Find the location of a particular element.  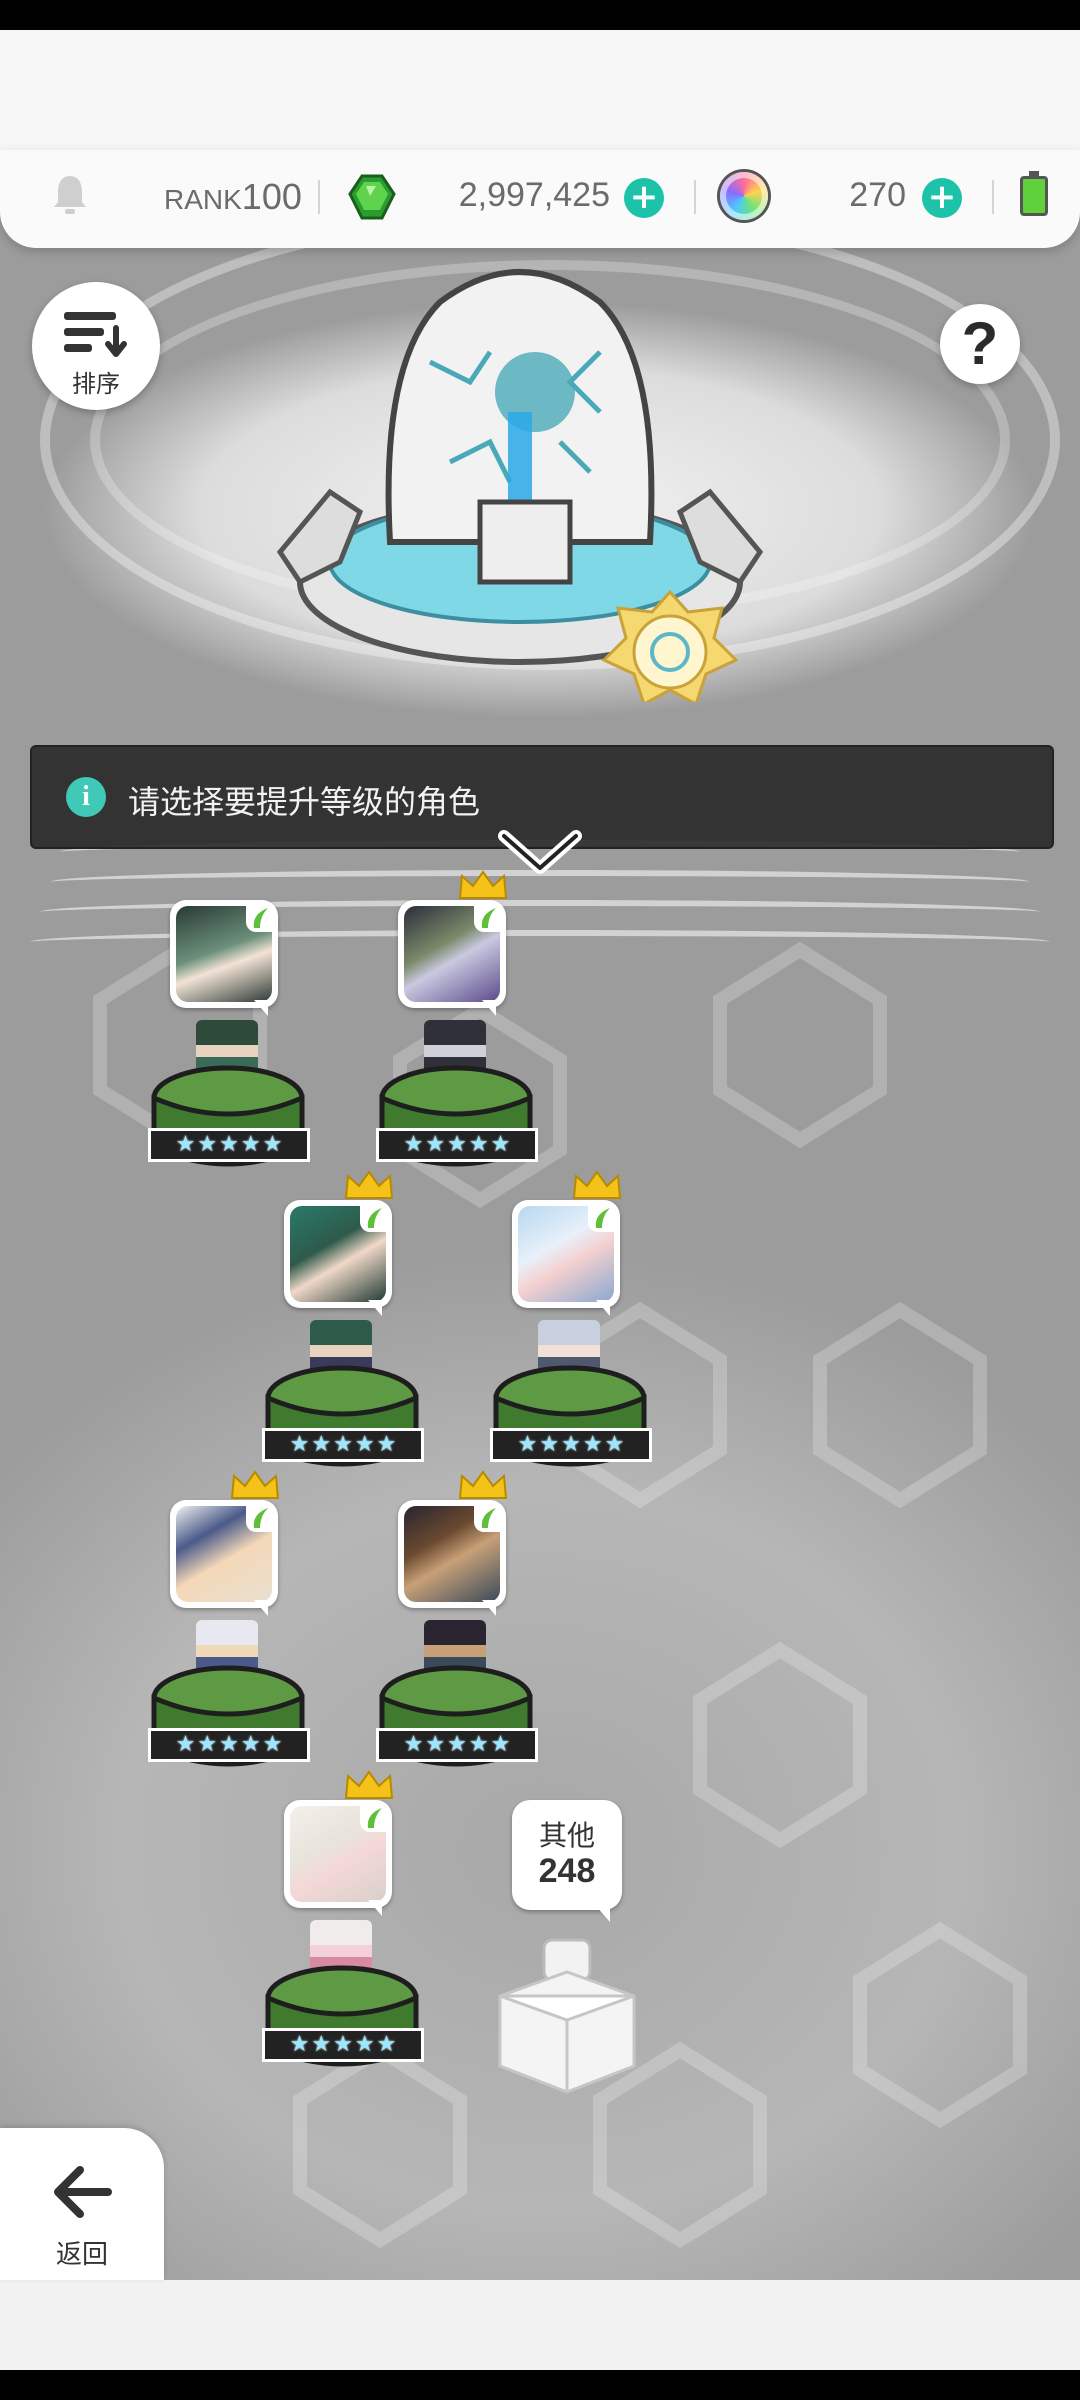

rank-value: 100 is located at coordinates (271, 196).